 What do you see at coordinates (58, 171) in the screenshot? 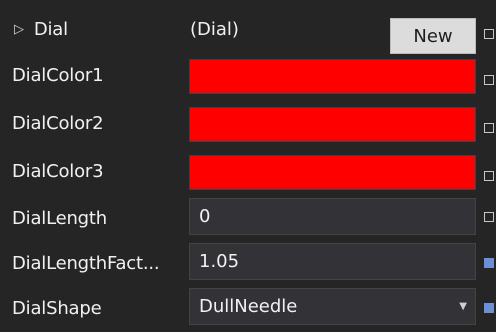
I see `property-name-dialcolor3: DialColor3` at bounding box center [58, 171].